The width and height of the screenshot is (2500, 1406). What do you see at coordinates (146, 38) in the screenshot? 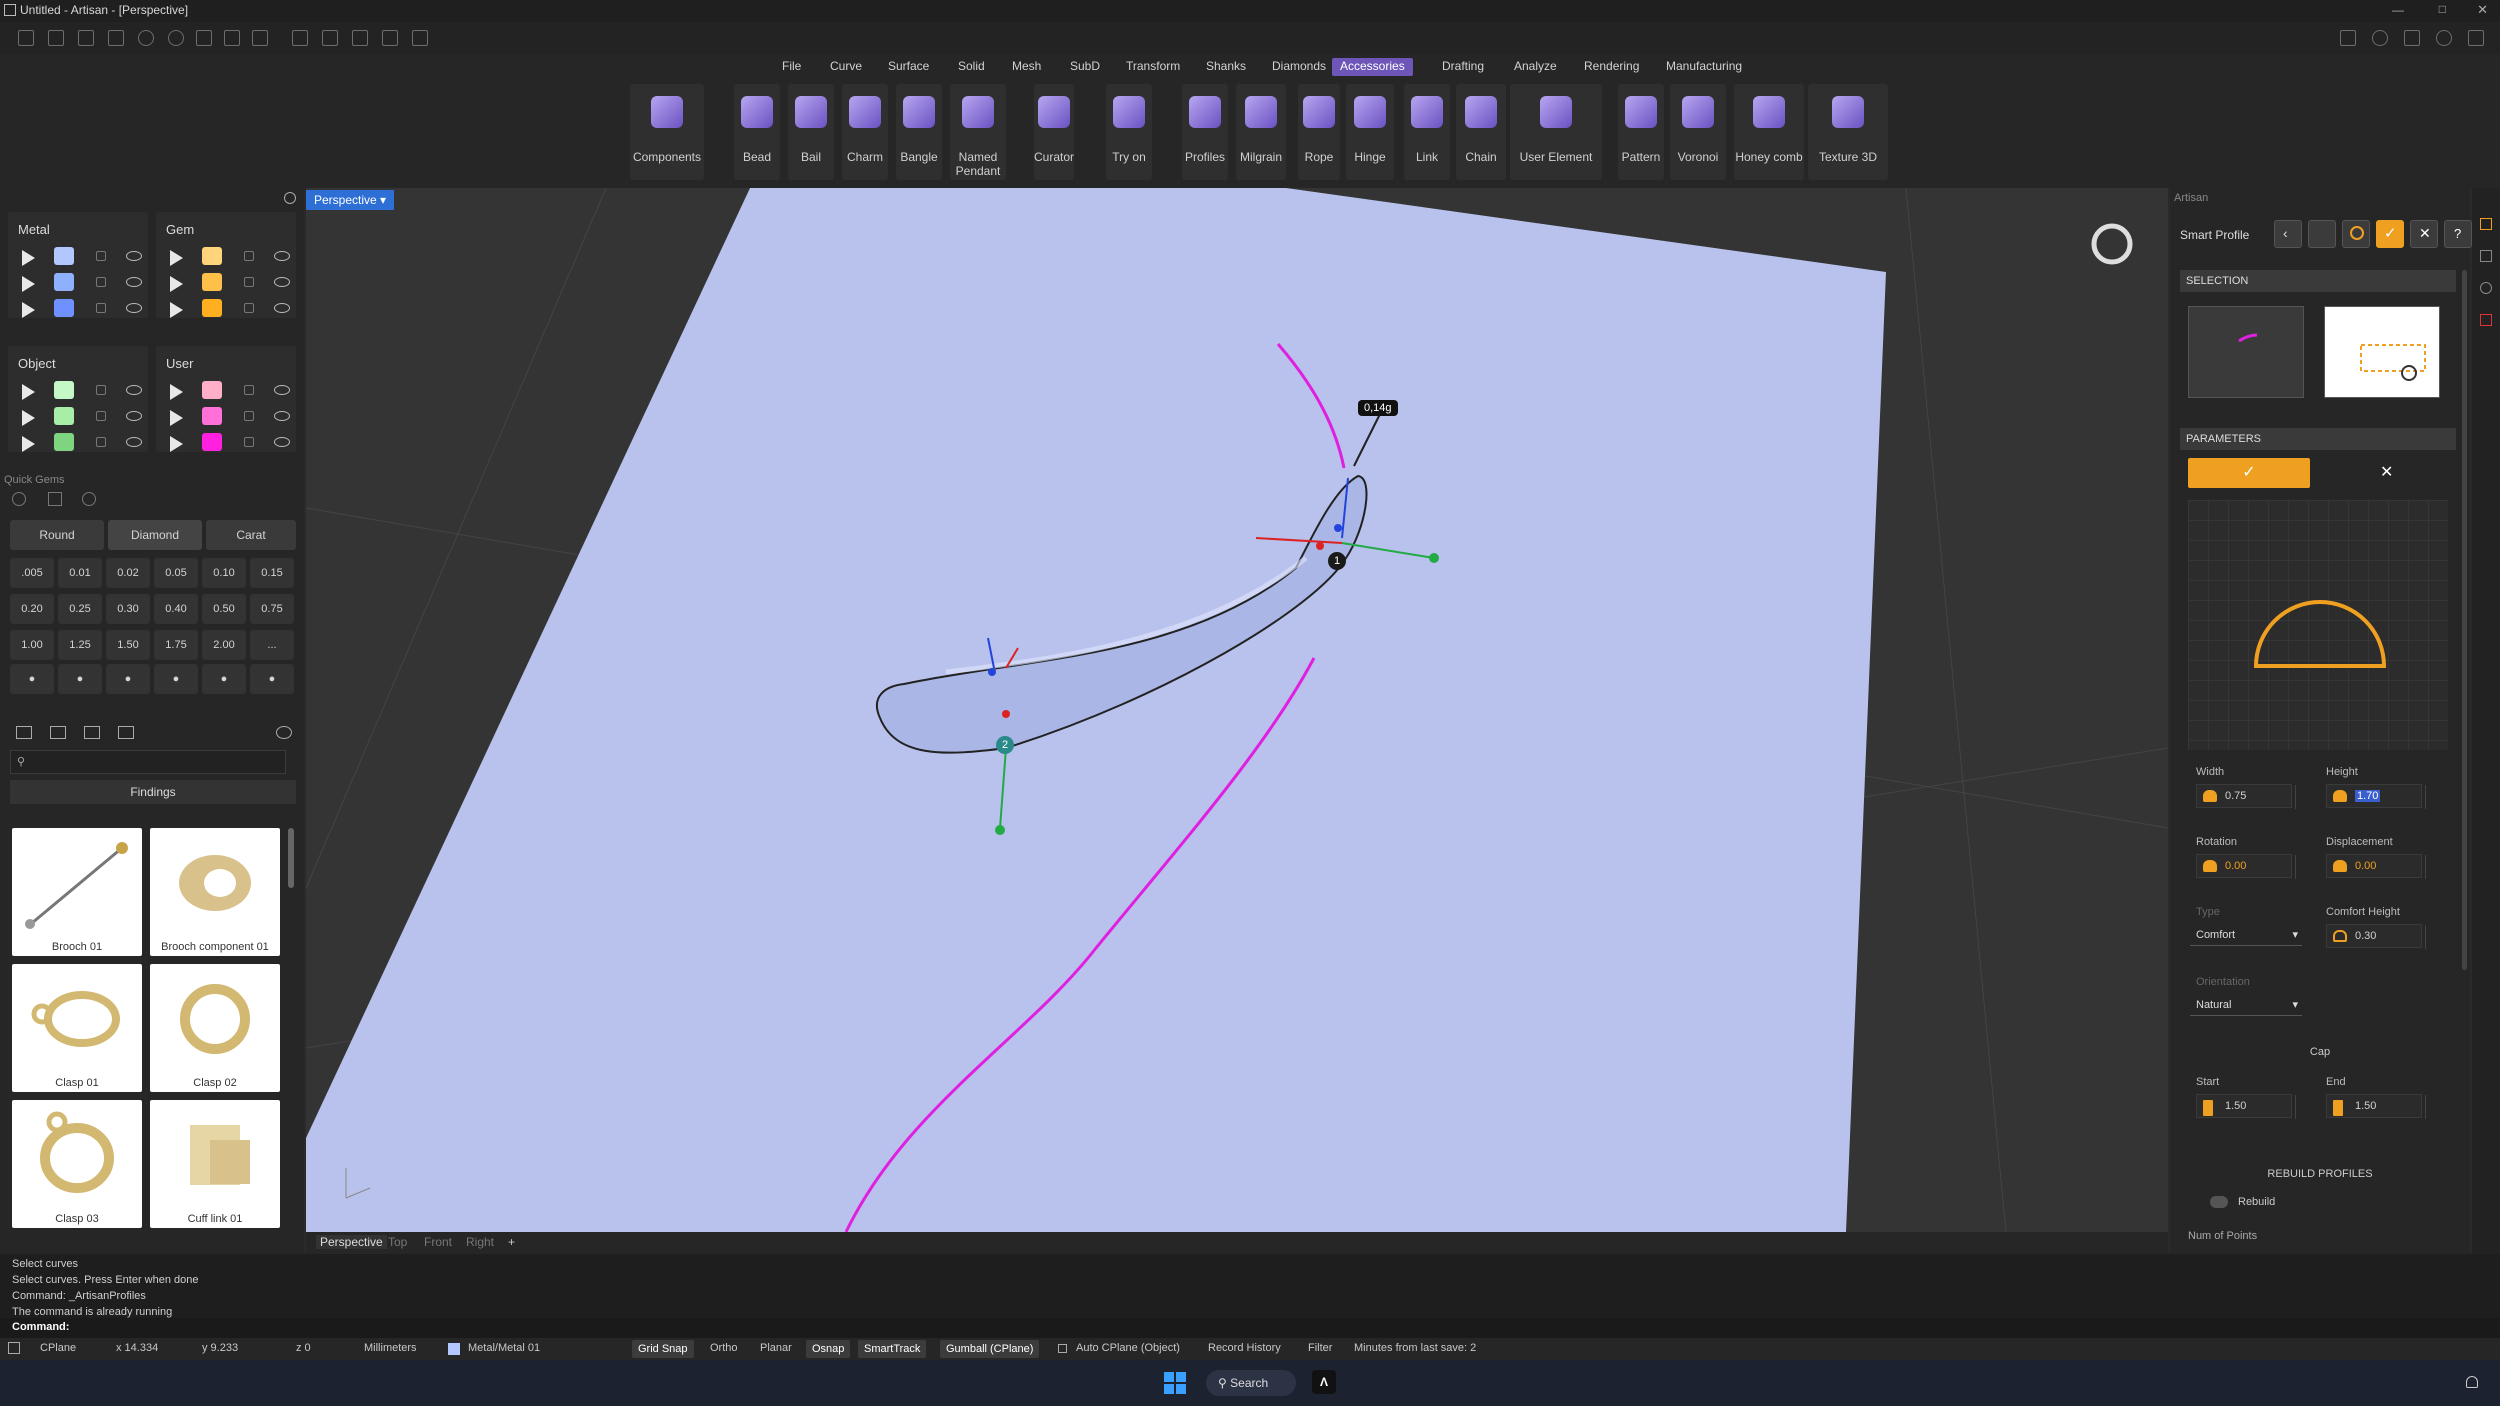
I see `undo-icon` at bounding box center [146, 38].